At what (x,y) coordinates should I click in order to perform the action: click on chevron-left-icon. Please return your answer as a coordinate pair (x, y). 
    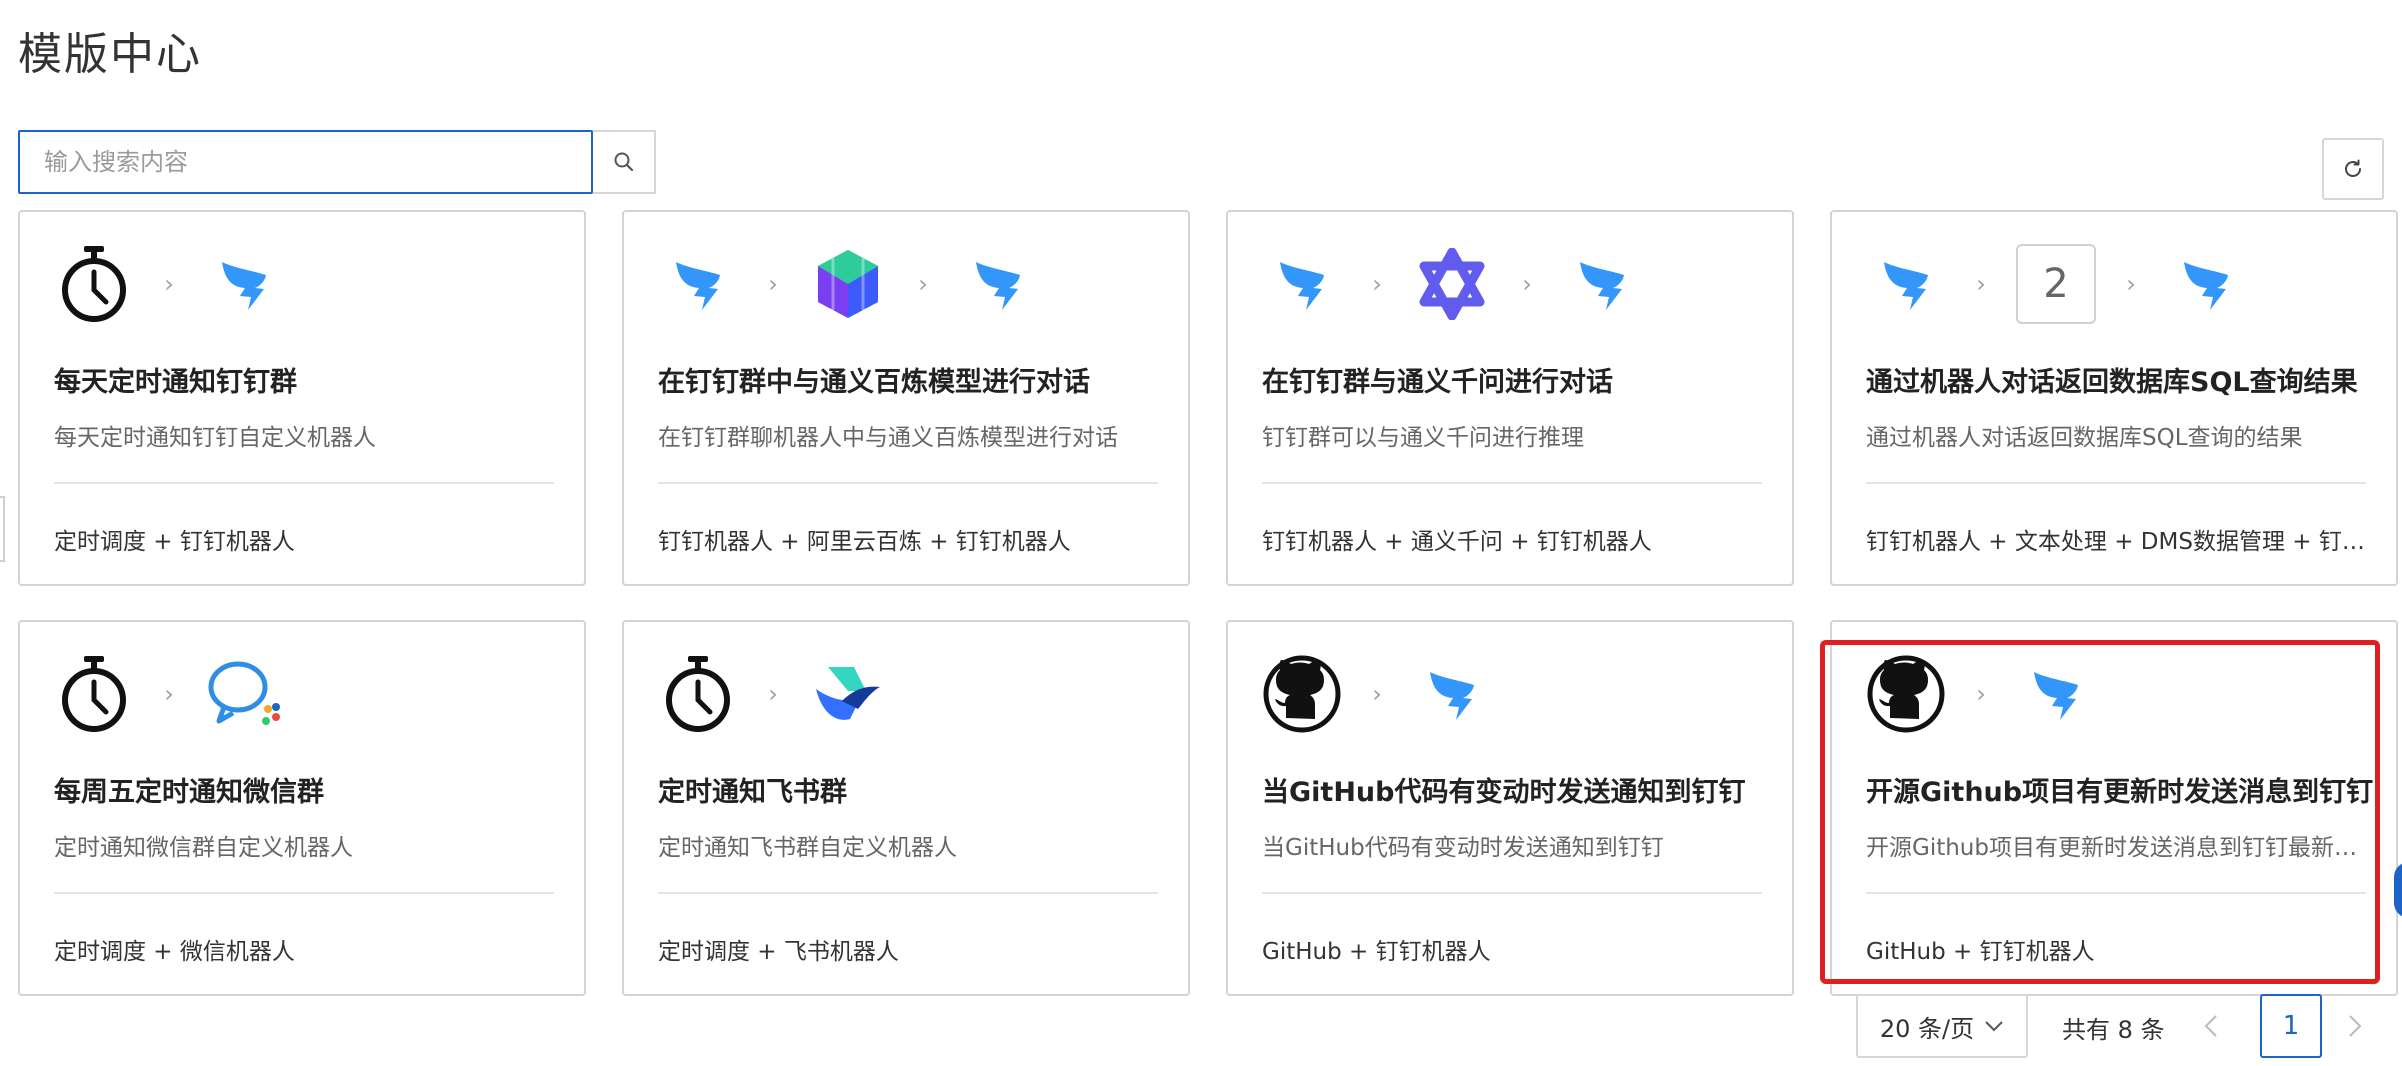
    Looking at the image, I should click on (2210, 1026).